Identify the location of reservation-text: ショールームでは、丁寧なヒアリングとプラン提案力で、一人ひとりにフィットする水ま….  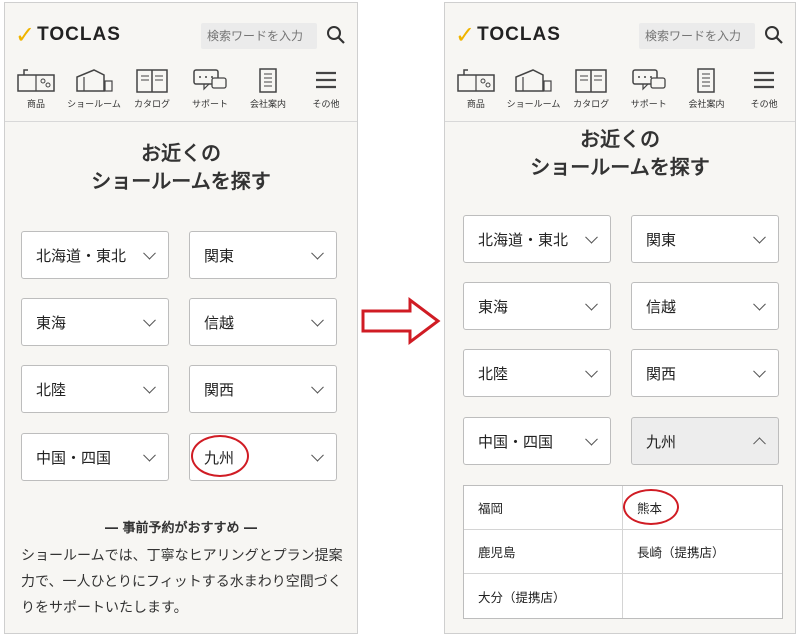
(182, 582).